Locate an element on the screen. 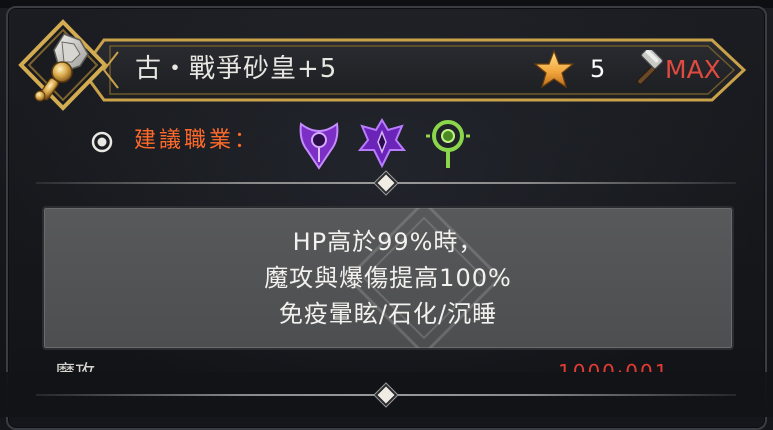 This screenshot has width=773, height=430. star-count: 5 is located at coordinates (598, 69).